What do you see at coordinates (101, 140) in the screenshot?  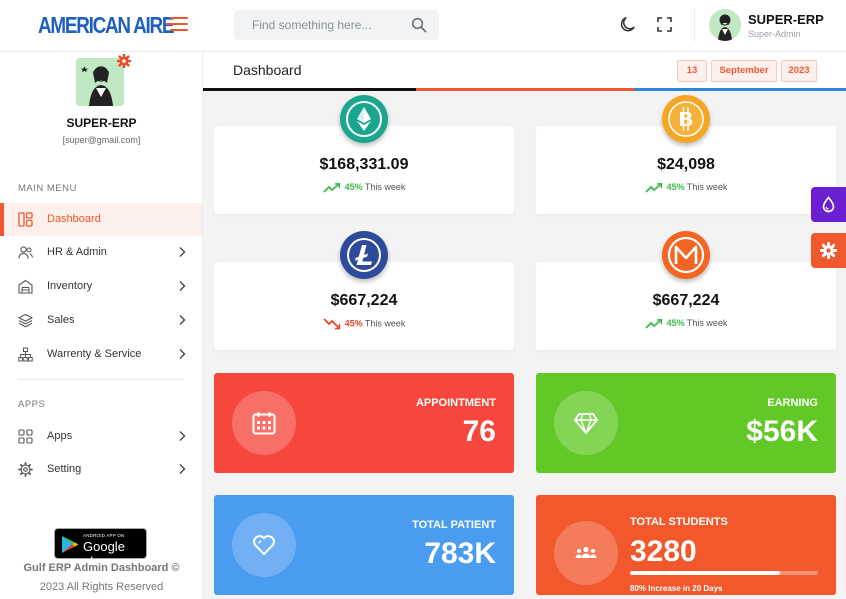 I see `profile-email: [super@gmail.com]` at bounding box center [101, 140].